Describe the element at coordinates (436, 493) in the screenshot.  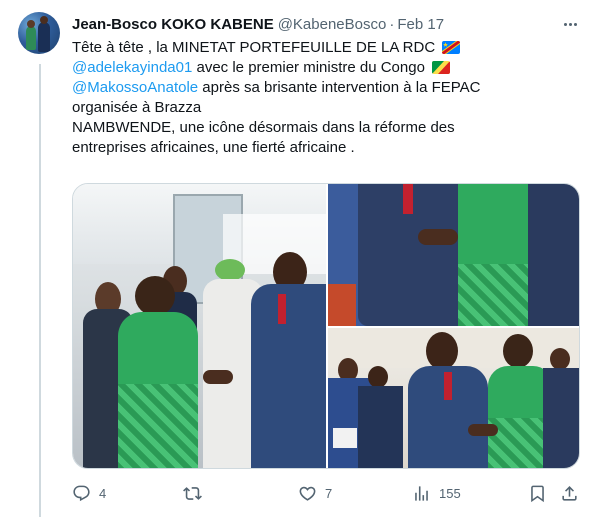
I see `views-button: 155` at that location.